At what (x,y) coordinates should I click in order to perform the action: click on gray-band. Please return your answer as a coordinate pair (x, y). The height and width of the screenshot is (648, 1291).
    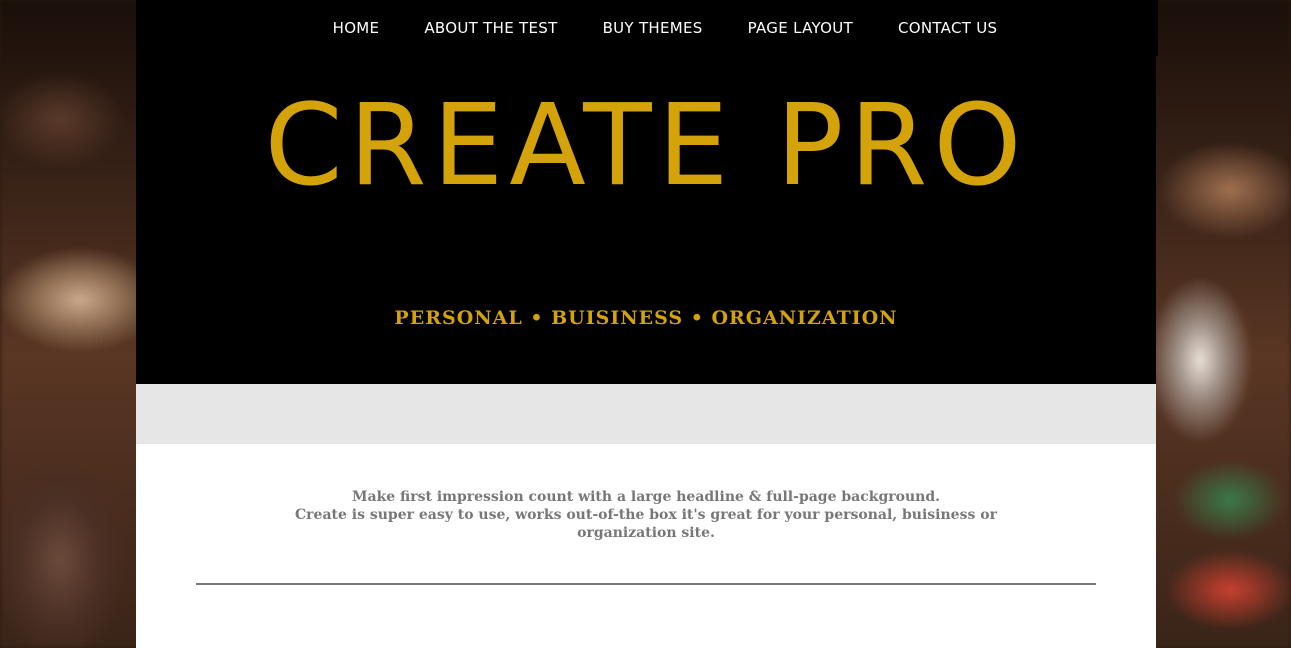
    Looking at the image, I should click on (646, 414).